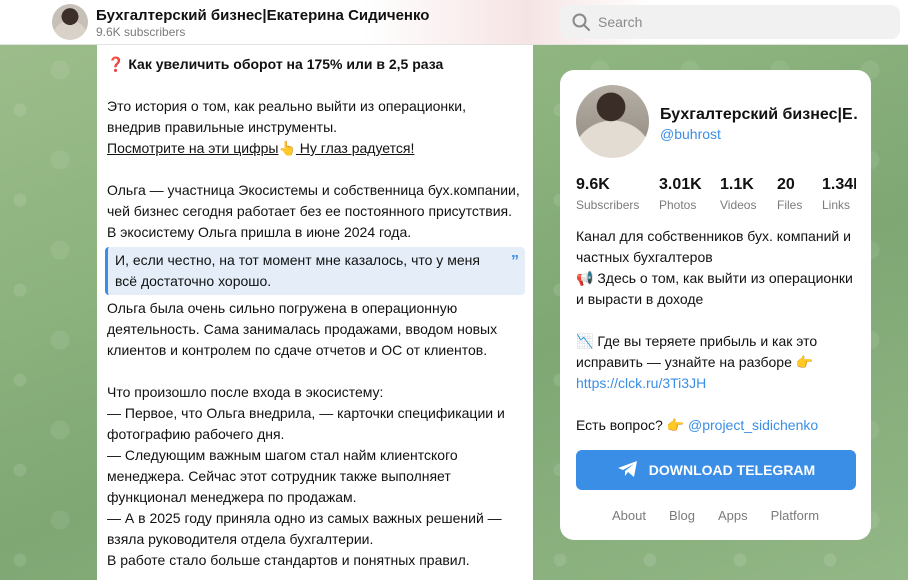 Image resolution: width=908 pixels, height=580 pixels. What do you see at coordinates (751, 425) in the screenshot?
I see `project-username-link: @project_sidichenko` at bounding box center [751, 425].